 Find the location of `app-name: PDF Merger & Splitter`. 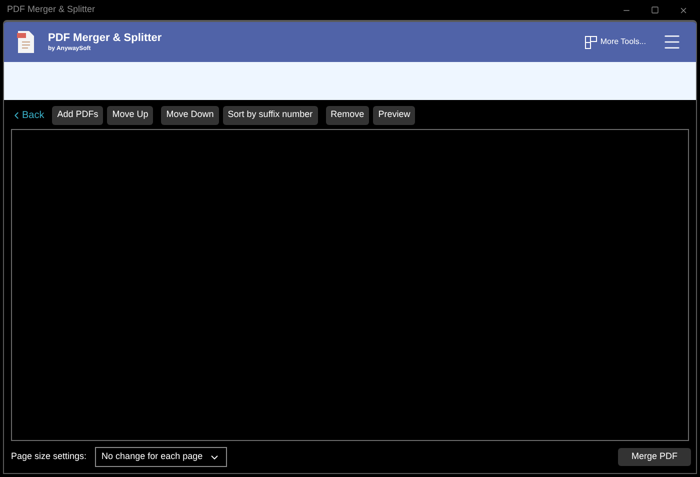

app-name: PDF Merger & Splitter is located at coordinates (105, 38).